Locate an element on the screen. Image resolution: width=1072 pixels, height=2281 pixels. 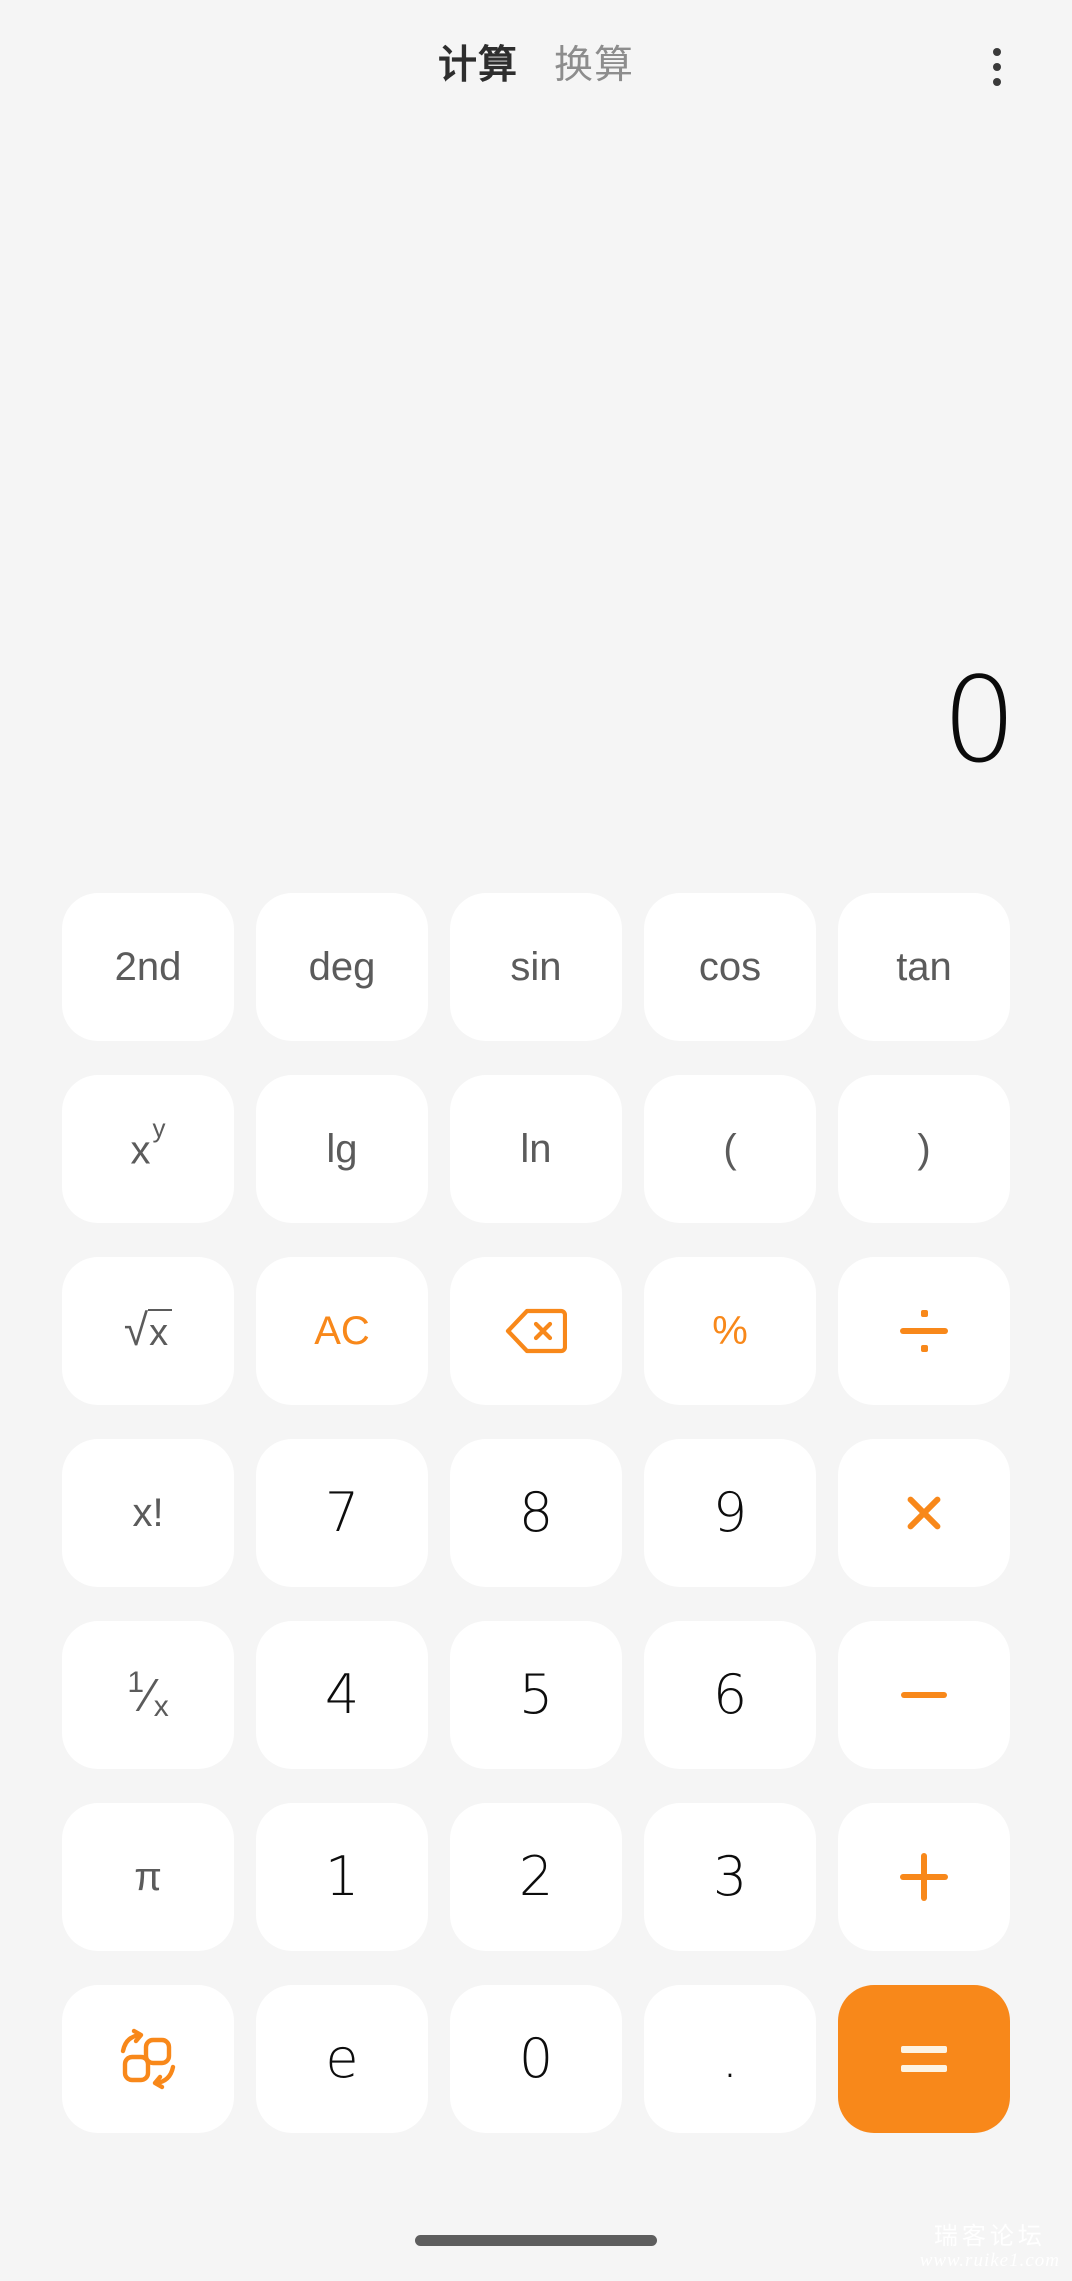
key-label: 2nd is located at coordinates (148, 967).